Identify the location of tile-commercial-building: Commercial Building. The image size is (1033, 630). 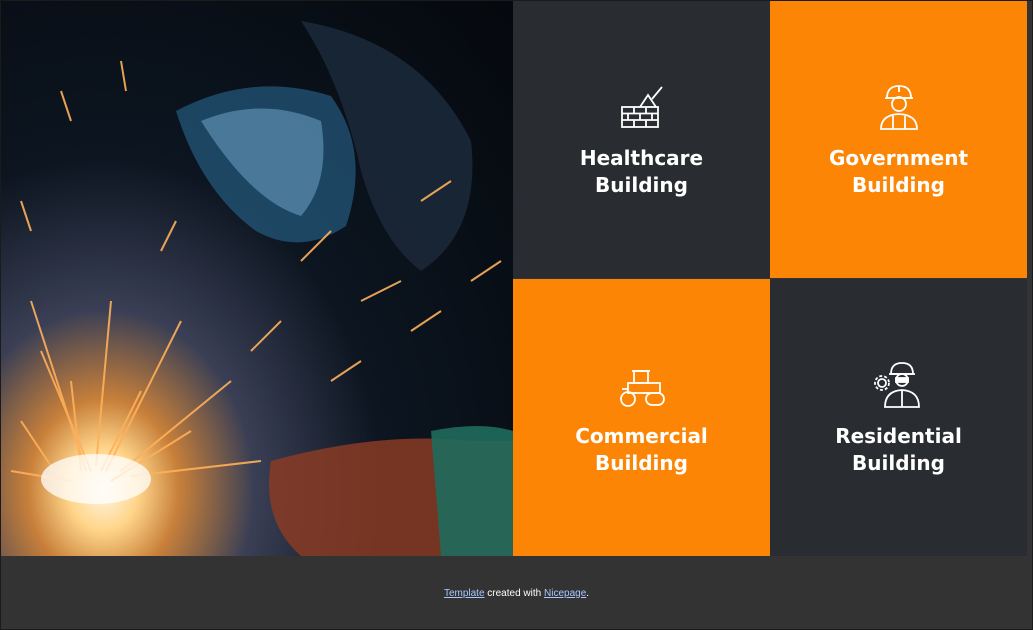
(641, 417).